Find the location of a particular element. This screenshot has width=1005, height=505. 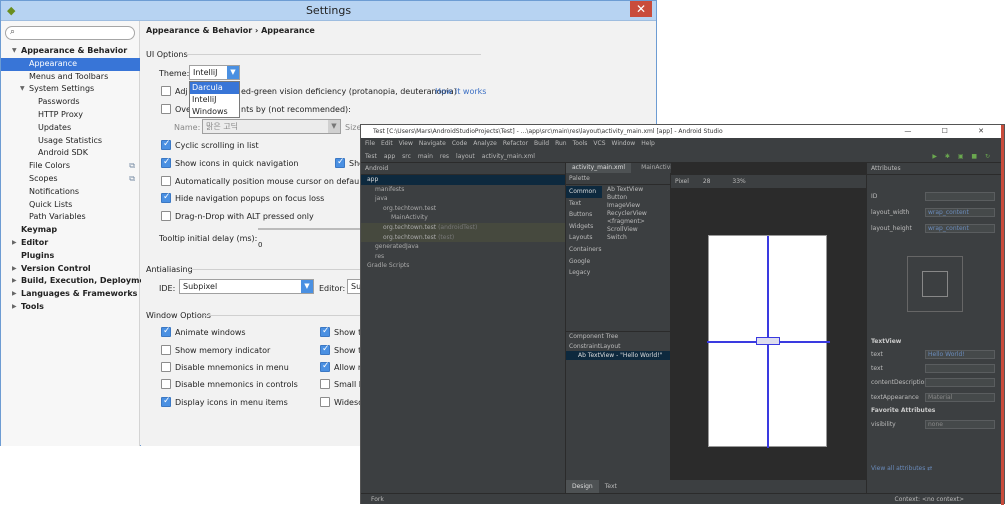

project-tree-item: app is located at coordinates (463, 180).